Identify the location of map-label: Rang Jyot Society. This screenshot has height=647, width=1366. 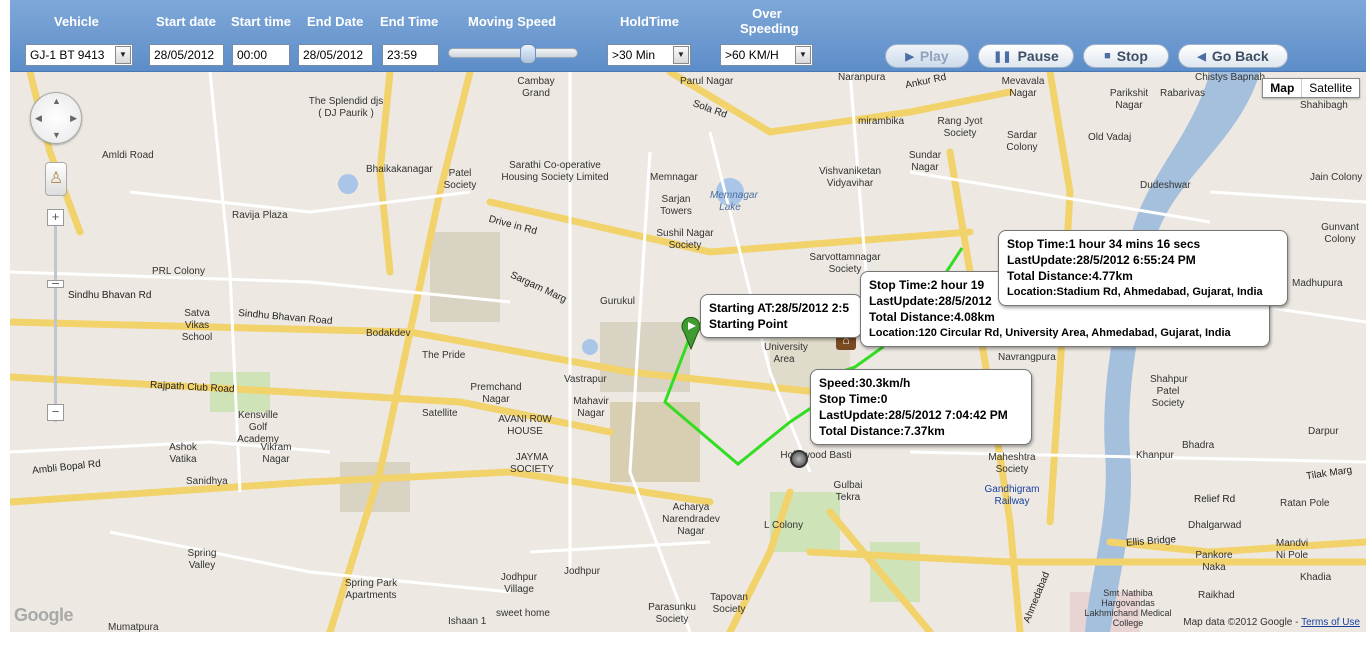
(960, 127).